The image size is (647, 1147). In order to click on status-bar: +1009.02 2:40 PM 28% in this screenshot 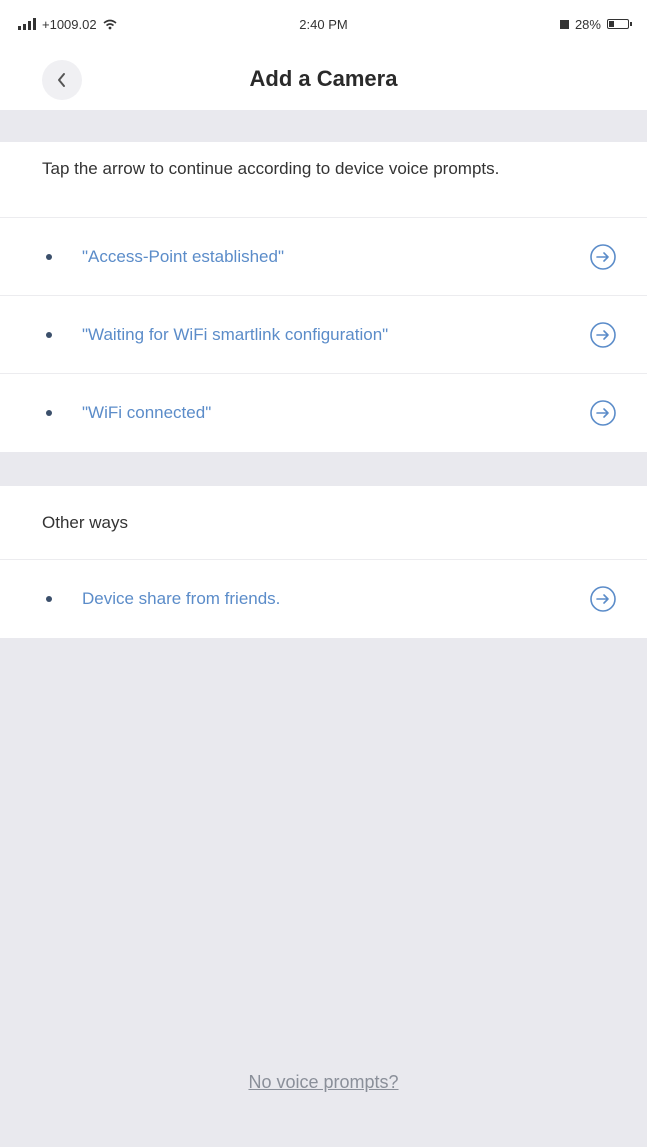, I will do `click(323, 24)`.